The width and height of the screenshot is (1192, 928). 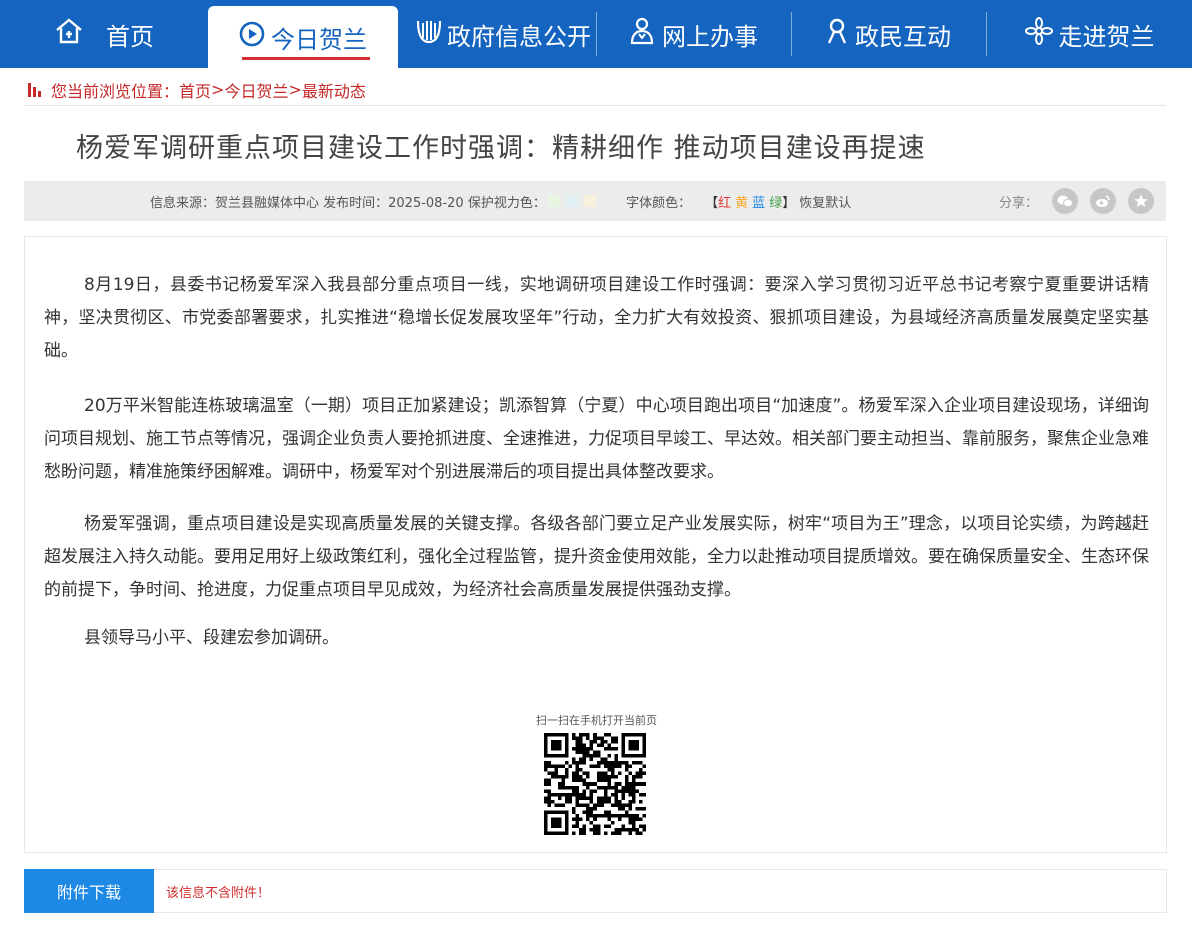 I want to click on compass-icon, so click(x=252, y=37).